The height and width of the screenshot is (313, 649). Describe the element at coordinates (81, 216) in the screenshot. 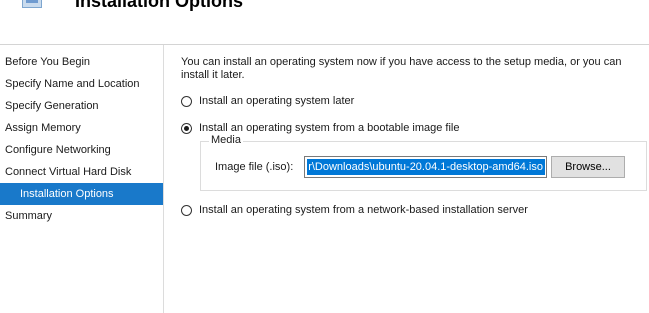

I see `step-summary: Summary` at that location.